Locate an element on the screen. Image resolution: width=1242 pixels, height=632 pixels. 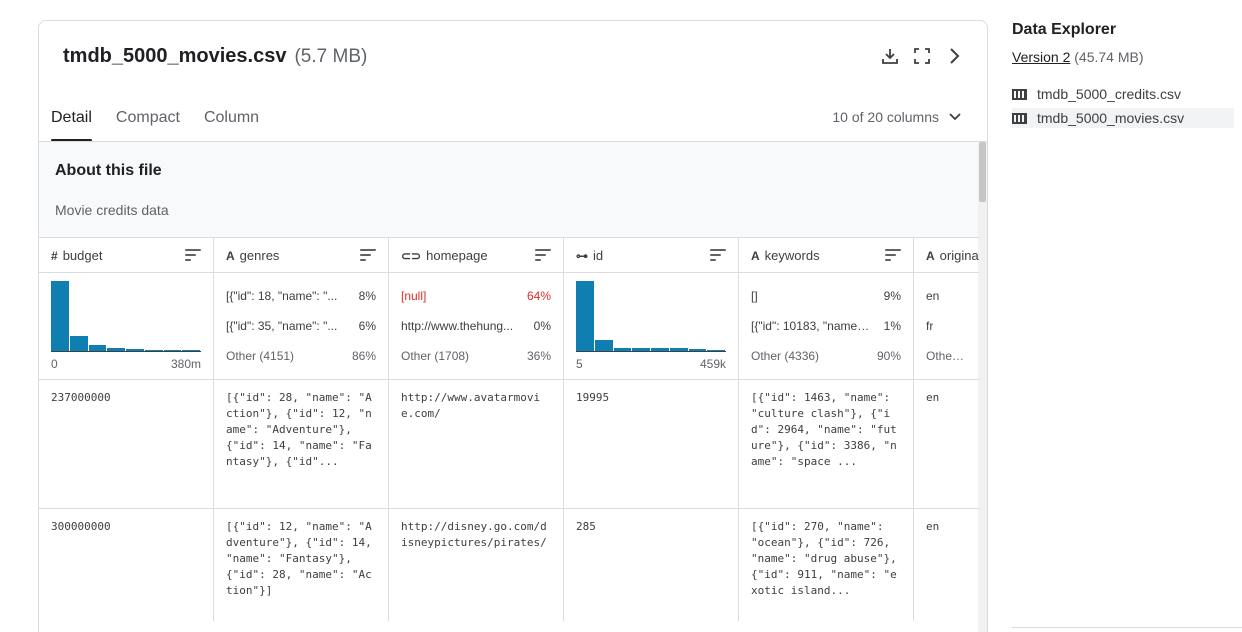
column-header-label: Aorigina is located at coordinates (946, 255).